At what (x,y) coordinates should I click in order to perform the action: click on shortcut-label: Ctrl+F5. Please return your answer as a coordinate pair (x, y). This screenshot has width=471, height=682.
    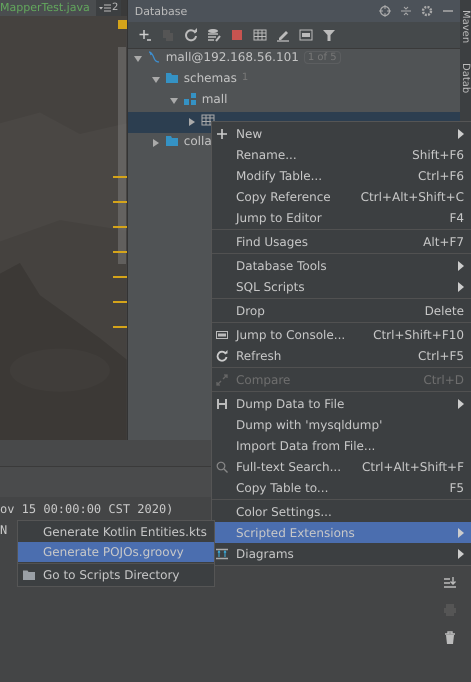
    Looking at the image, I should click on (441, 355).